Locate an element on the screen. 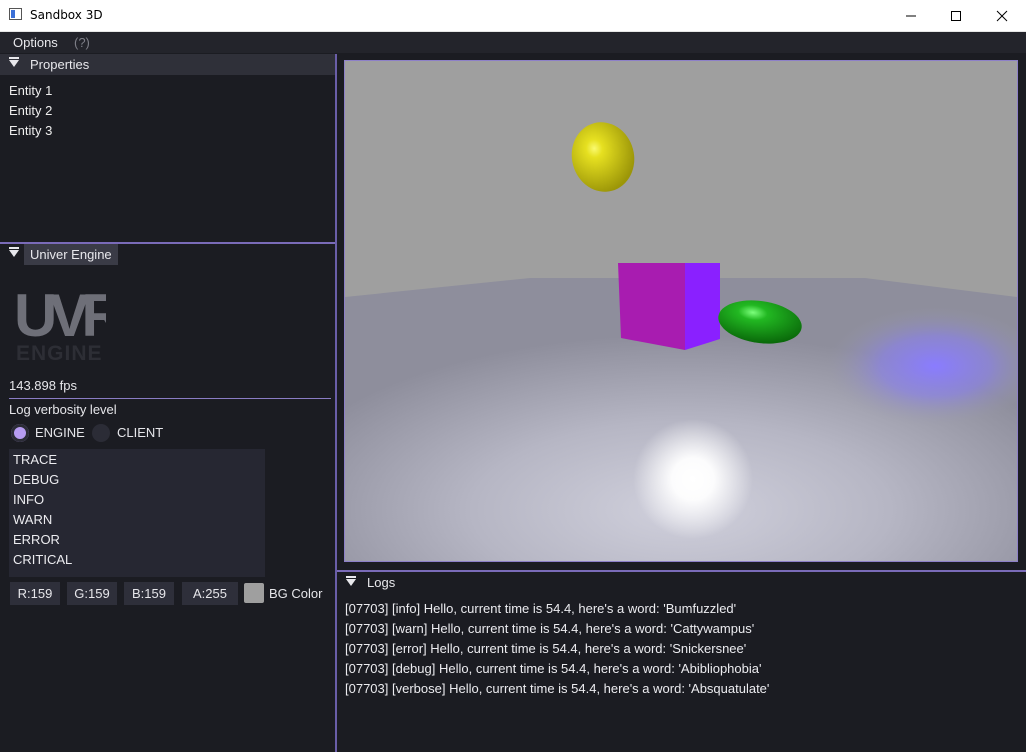 The width and height of the screenshot is (1026, 752). entity-item-2: Entity 2 is located at coordinates (30, 110).